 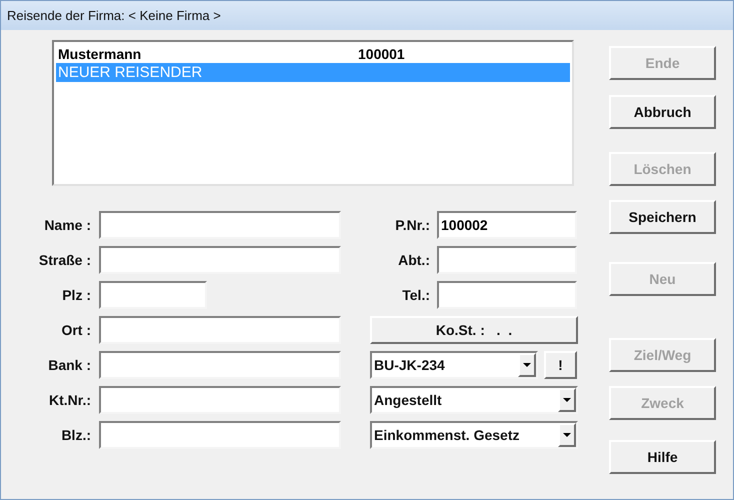 What do you see at coordinates (408, 400) in the screenshot?
I see `combo-value: Angestellt` at bounding box center [408, 400].